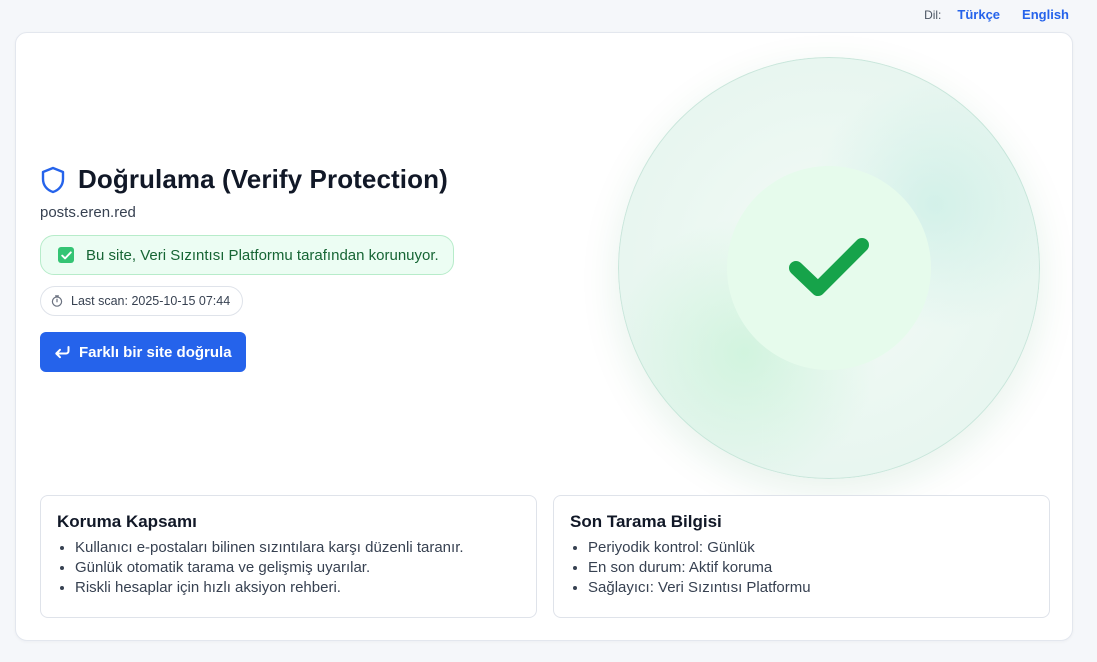 The image size is (1097, 662). I want to click on verify-another-site-button: Farklı bir site doğrula, so click(143, 352).